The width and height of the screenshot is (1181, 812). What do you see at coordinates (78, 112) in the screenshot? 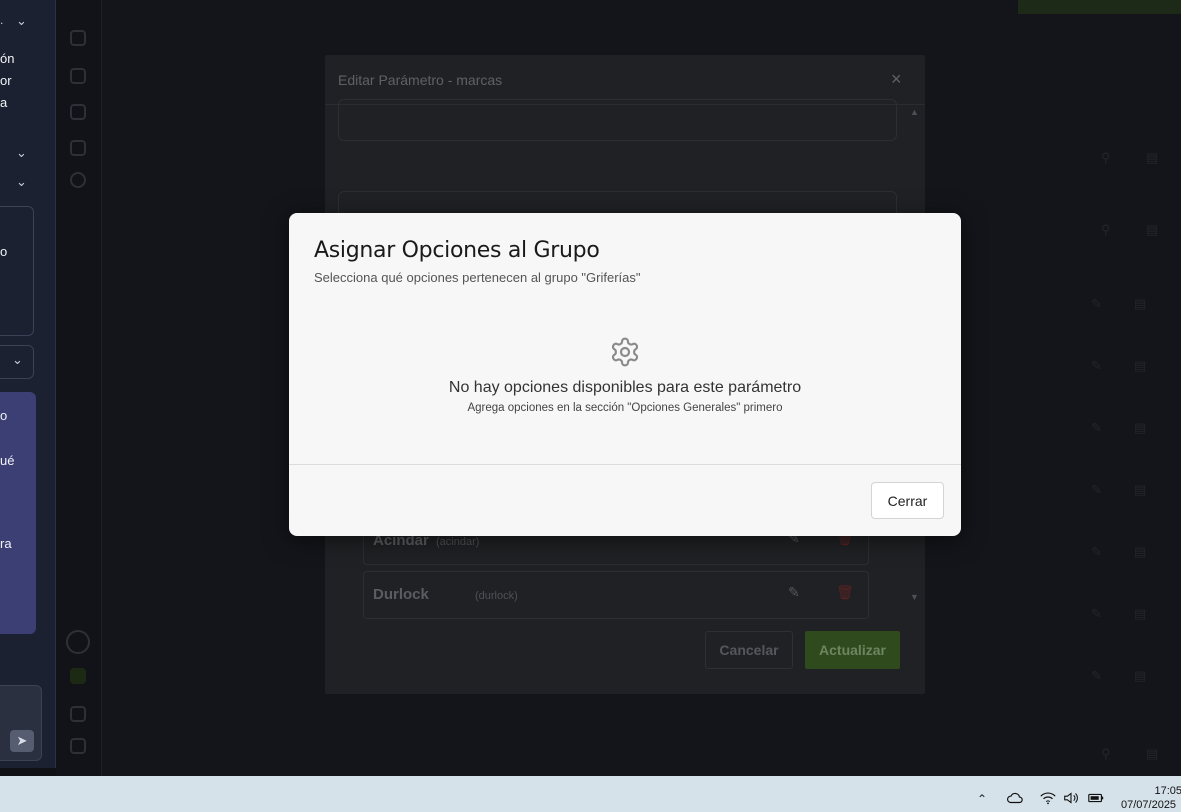
I see `box-icon` at bounding box center [78, 112].